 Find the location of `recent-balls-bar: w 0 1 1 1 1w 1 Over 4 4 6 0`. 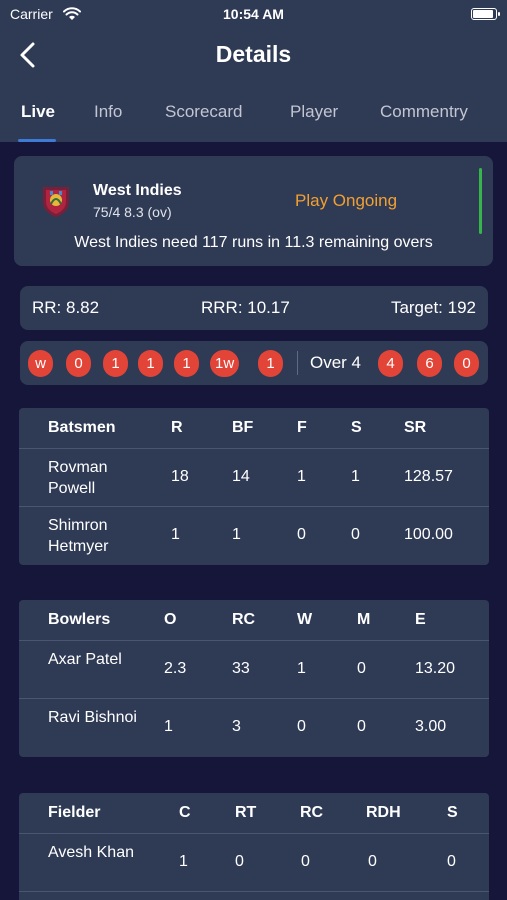

recent-balls-bar: w 0 1 1 1 1w 1 Over 4 4 6 0 is located at coordinates (254, 363).